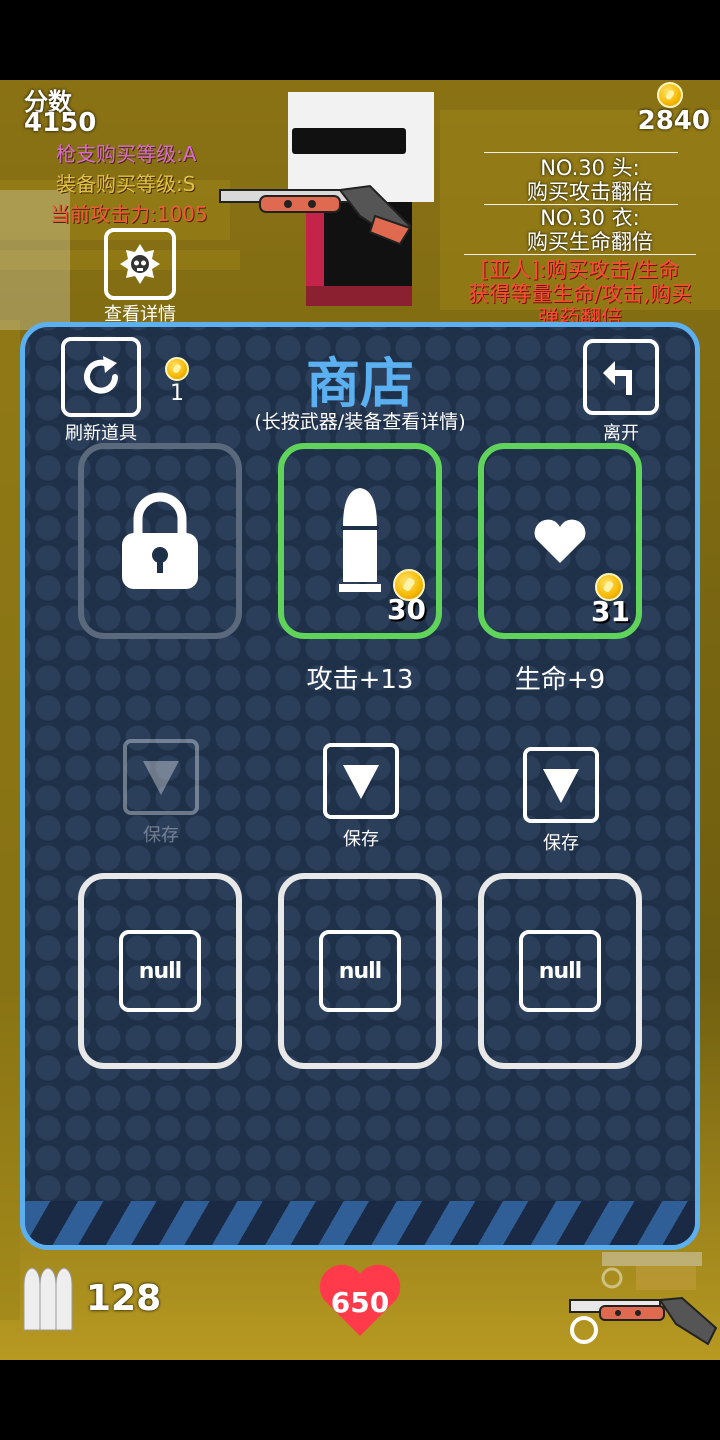 The image size is (720, 1440). I want to click on shop-slot-locked, so click(160, 541).